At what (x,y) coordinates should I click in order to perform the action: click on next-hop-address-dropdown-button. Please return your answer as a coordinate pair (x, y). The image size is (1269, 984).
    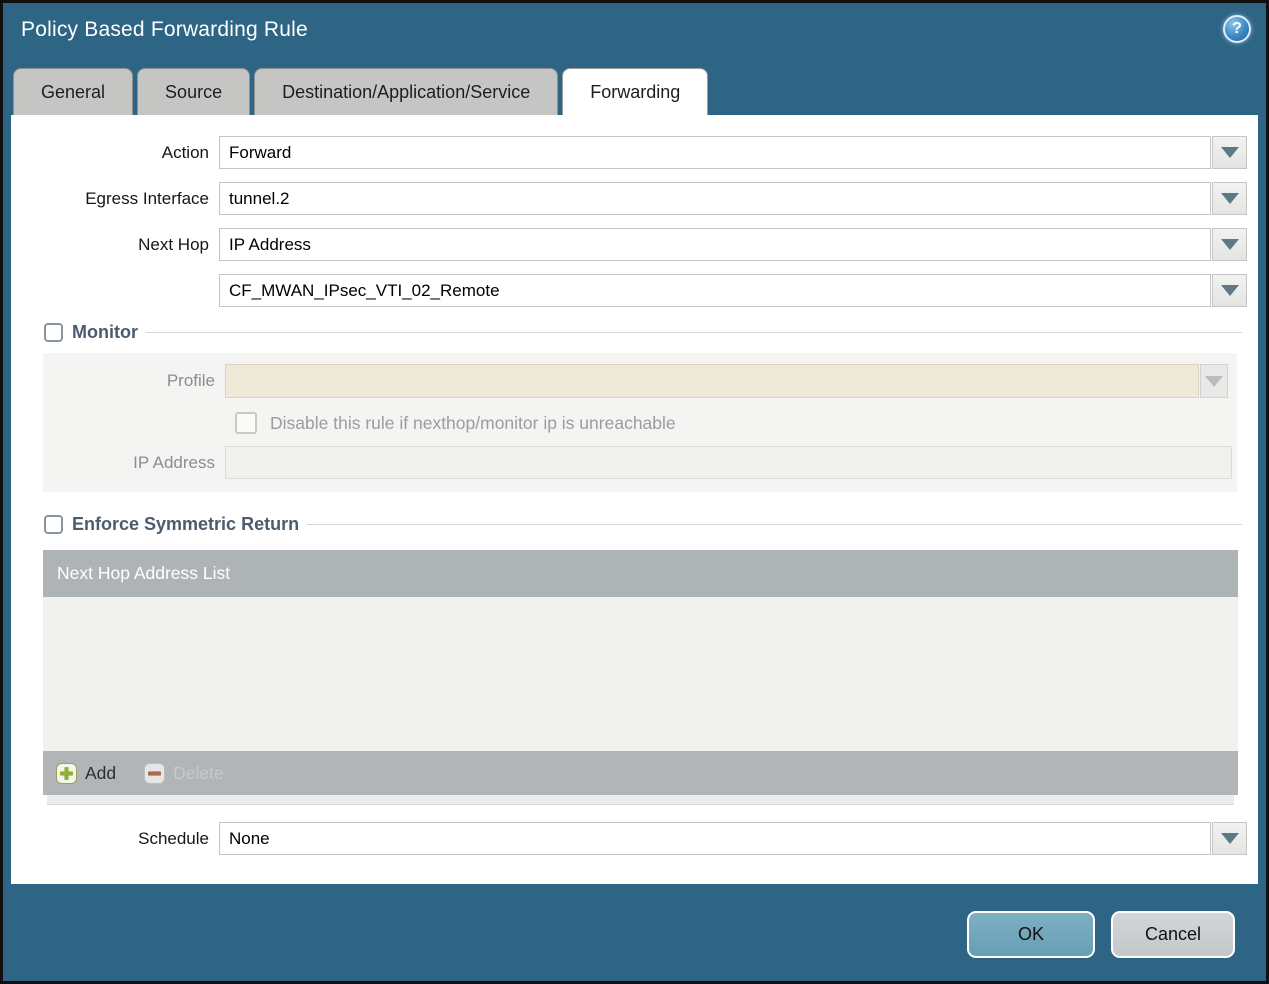
    Looking at the image, I should click on (1229, 290).